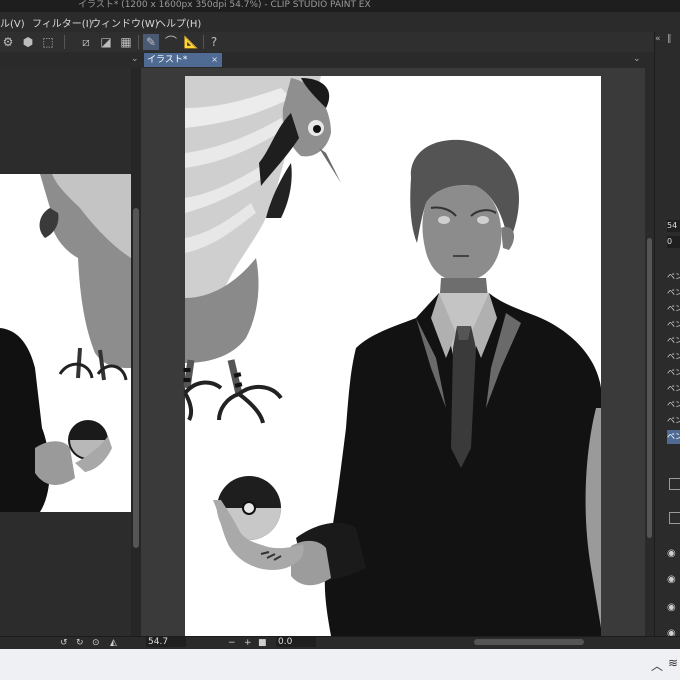  What do you see at coordinates (340, 60) in the screenshot?
I see `canvas-tab-bar: ⌄ ⌄` at bounding box center [340, 60].